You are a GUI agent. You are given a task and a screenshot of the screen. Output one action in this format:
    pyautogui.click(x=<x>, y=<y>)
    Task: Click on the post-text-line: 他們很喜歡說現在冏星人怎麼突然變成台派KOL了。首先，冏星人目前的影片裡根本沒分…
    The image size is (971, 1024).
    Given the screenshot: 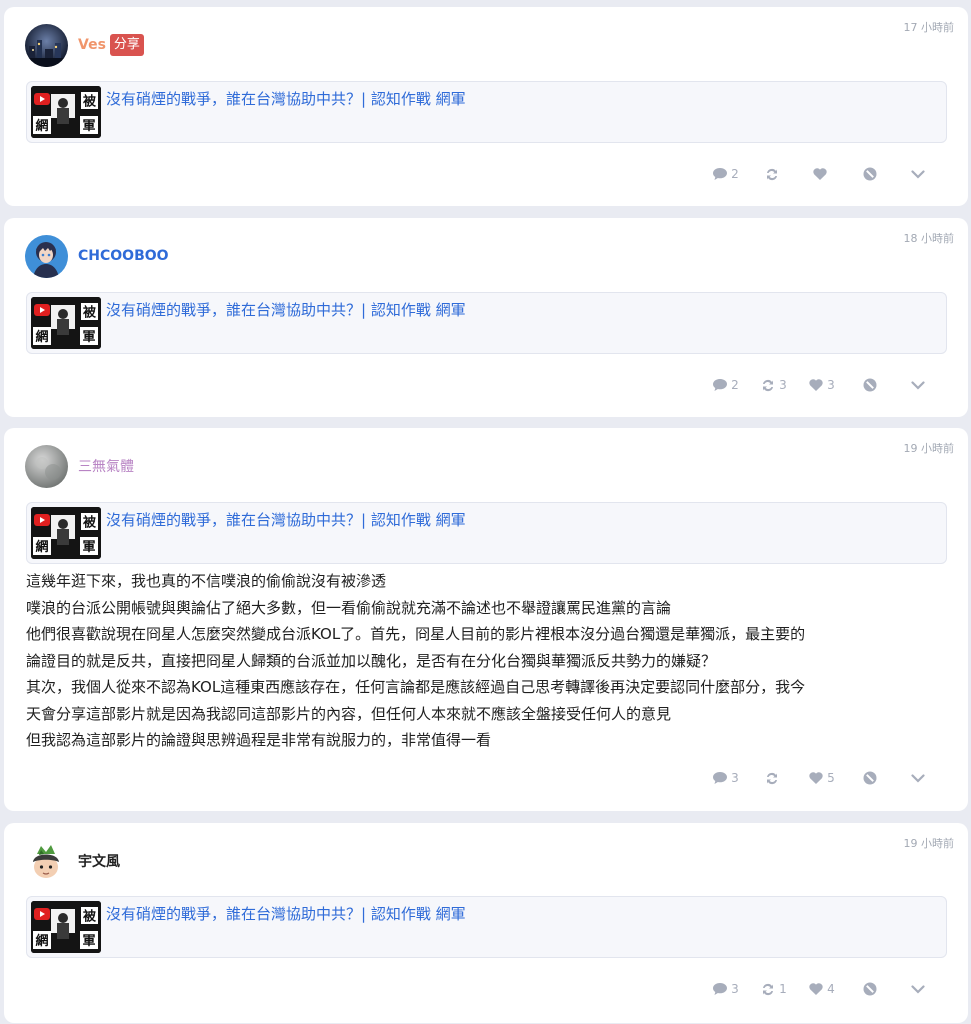 What is the action you would take?
    pyautogui.click(x=416, y=634)
    